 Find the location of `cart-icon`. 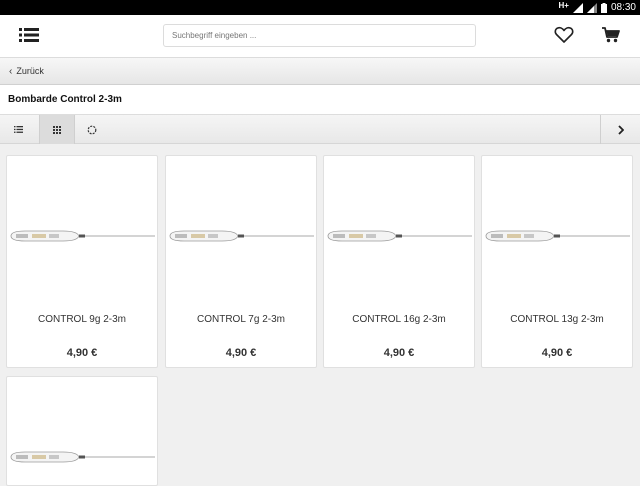

cart-icon is located at coordinates (611, 35).